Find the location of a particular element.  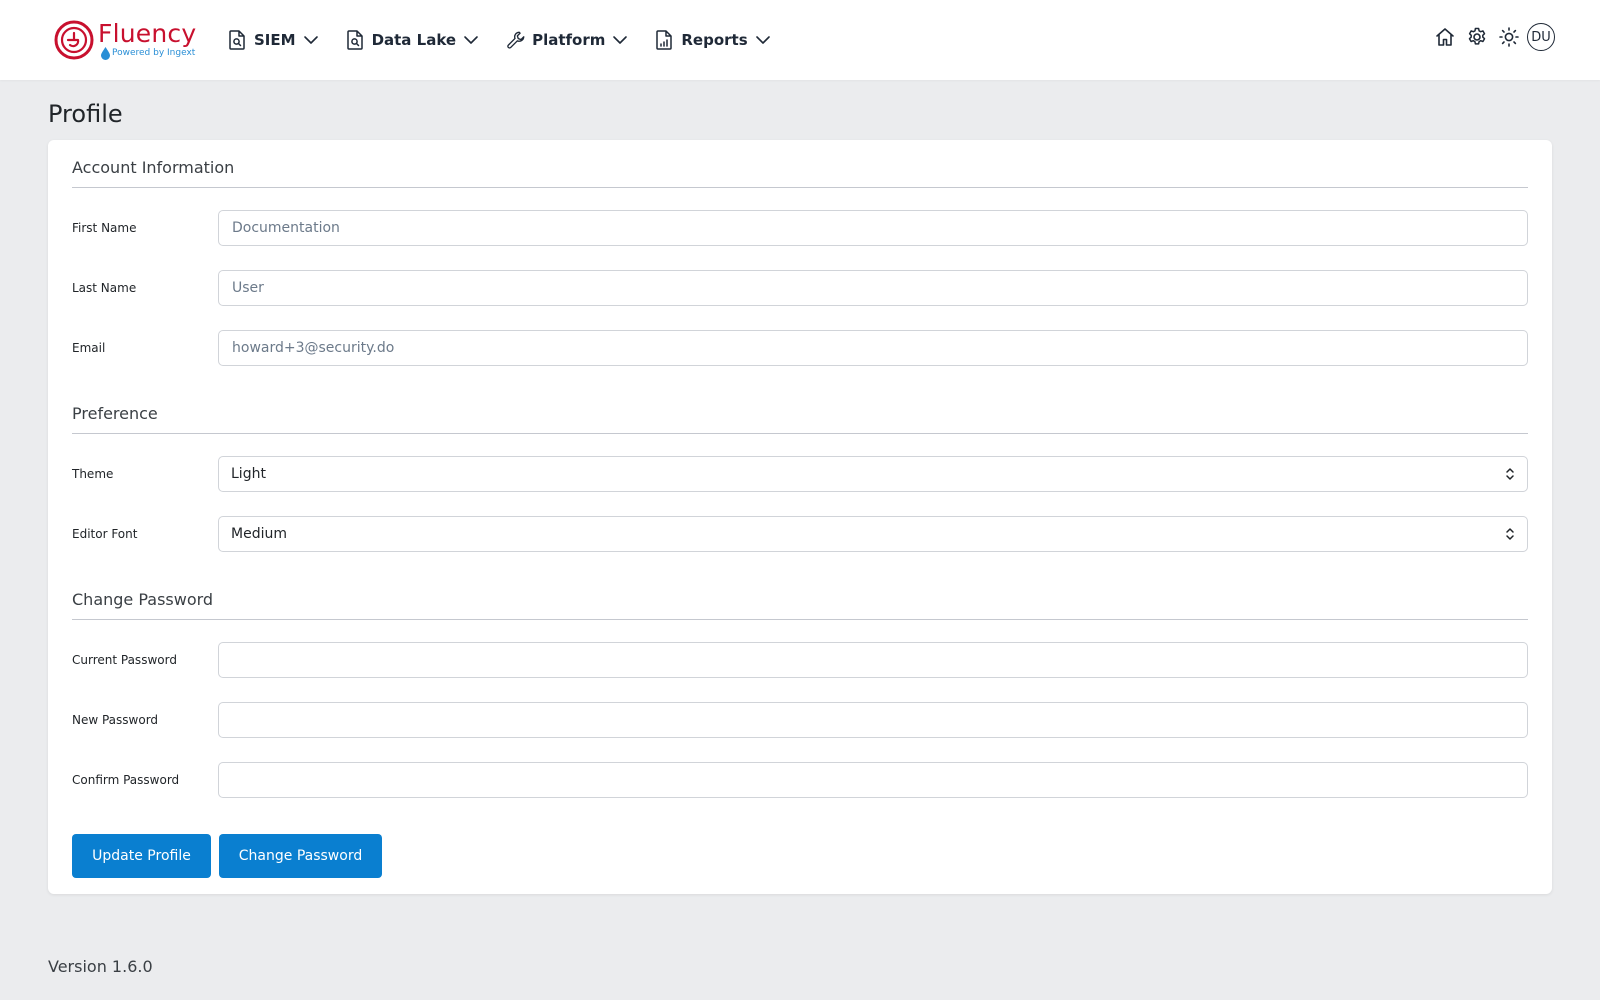

section-change-password: Change Password is located at coordinates (800, 605).